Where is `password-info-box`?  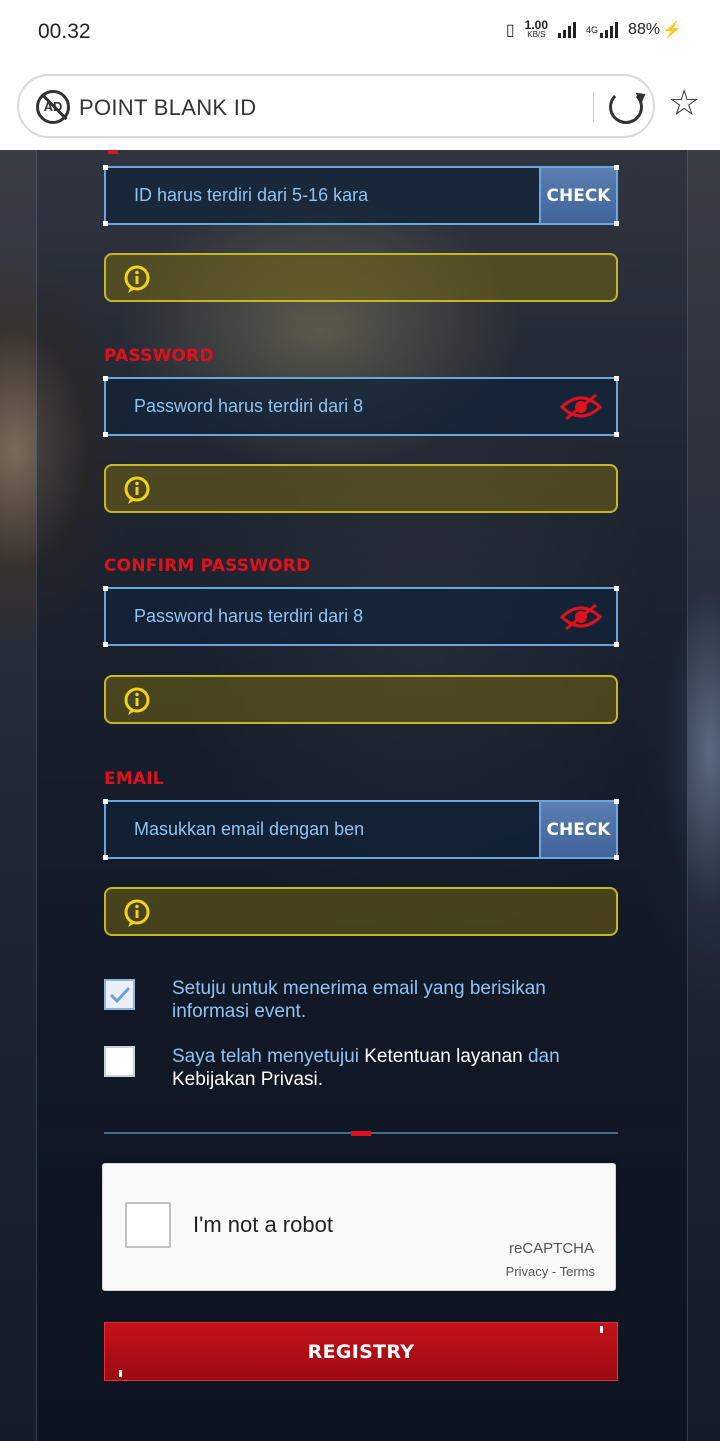
password-info-box is located at coordinates (361, 488).